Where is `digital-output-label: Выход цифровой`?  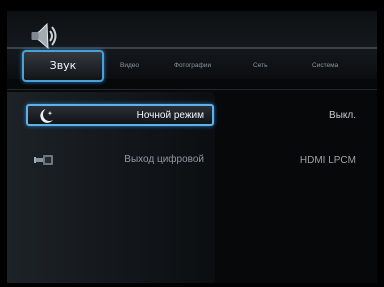
digital-output-label: Выход цифровой is located at coordinates (164, 159).